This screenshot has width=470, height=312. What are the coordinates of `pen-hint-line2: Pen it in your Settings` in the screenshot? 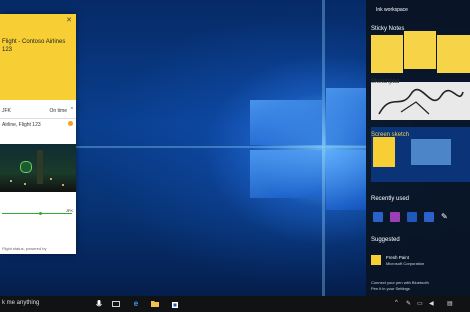 It's located at (390, 288).